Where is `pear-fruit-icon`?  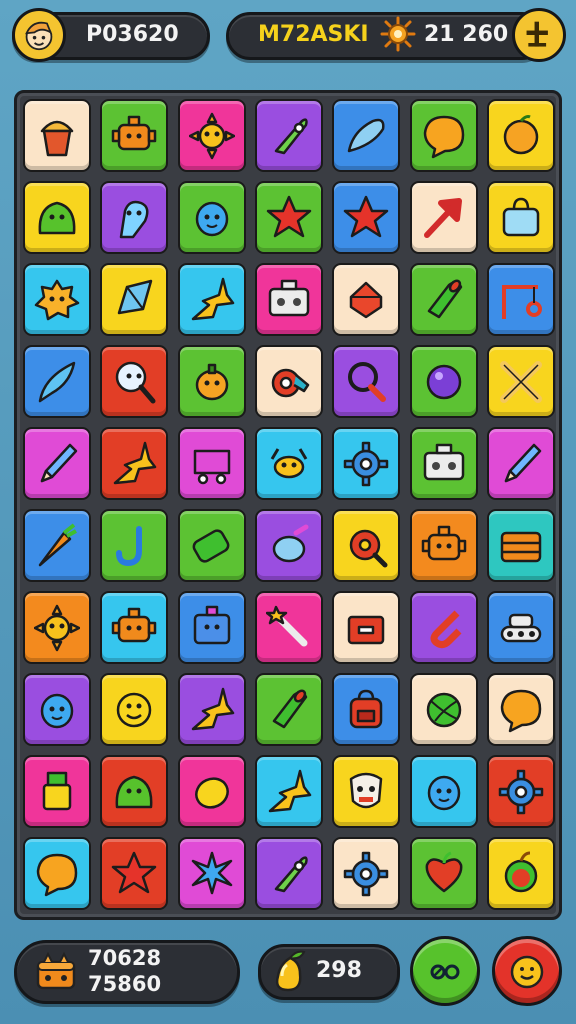
pear-fruit-icon is located at coordinates (290, 972).